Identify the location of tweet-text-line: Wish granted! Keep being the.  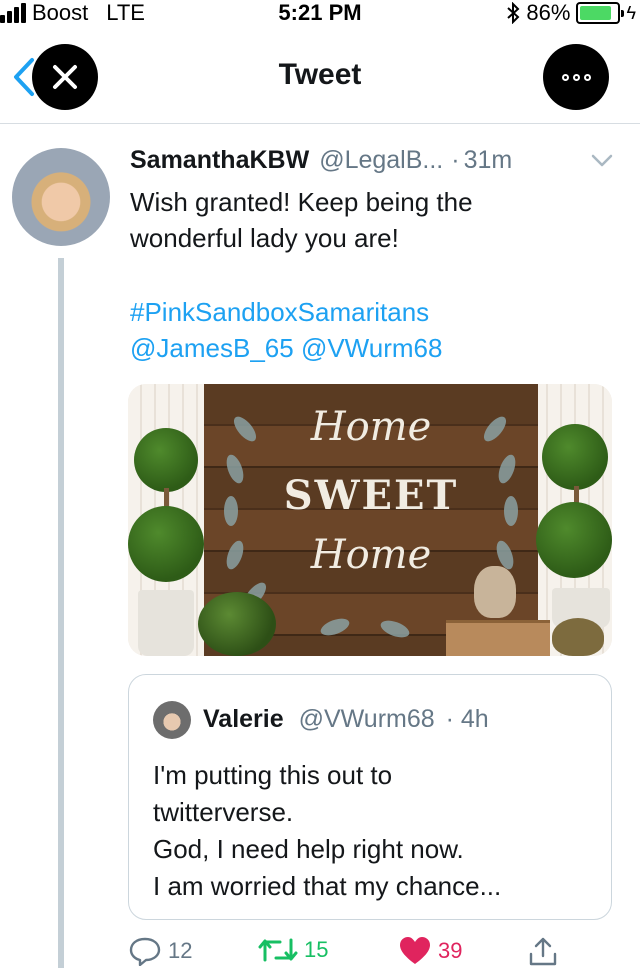
(301, 202).